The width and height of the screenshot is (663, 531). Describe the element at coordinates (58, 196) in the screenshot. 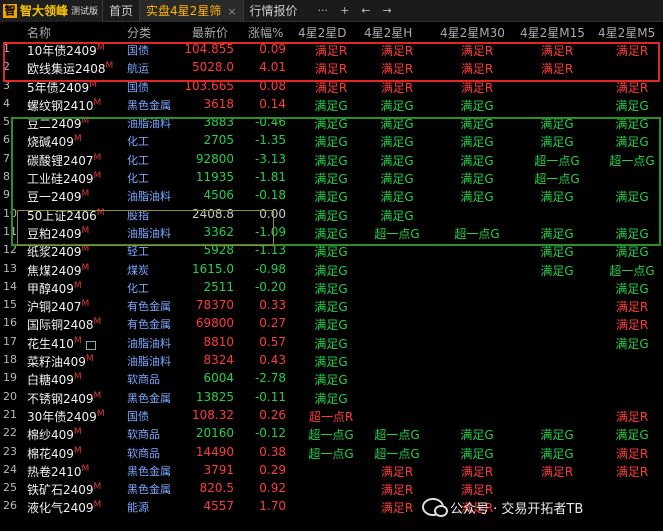

I see `contract-name: 豆一2409M` at that location.